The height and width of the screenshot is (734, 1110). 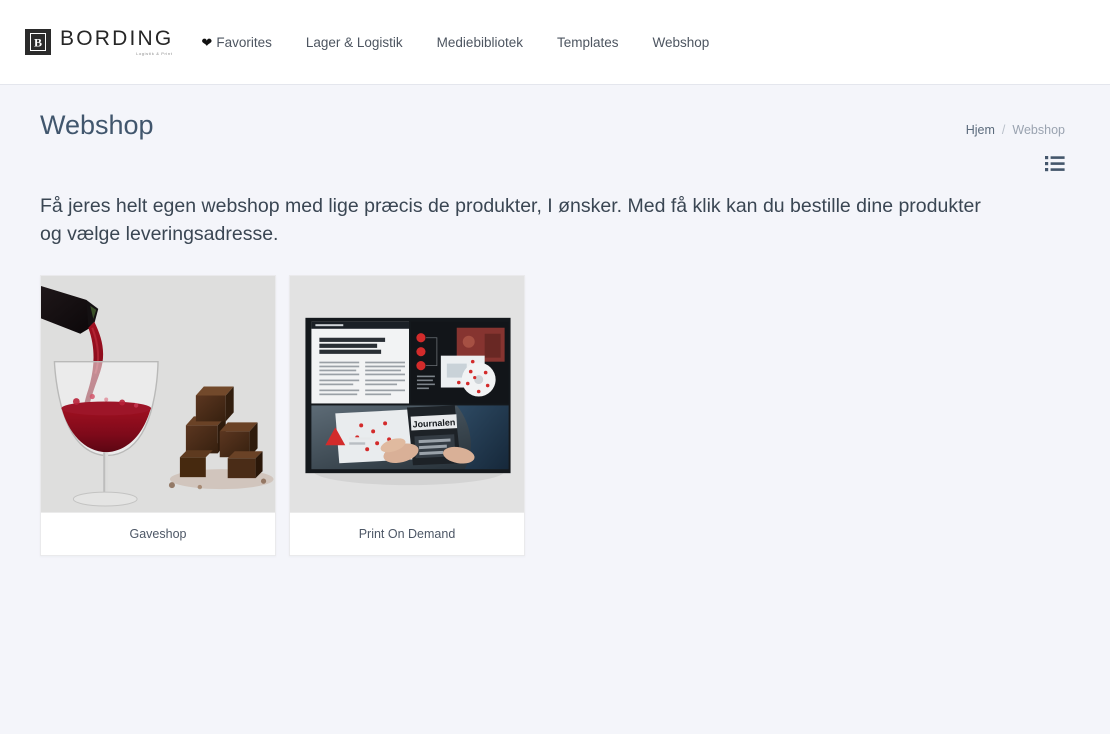 I want to click on nav-item-favorites: ❤ Favorites, so click(x=236, y=42).